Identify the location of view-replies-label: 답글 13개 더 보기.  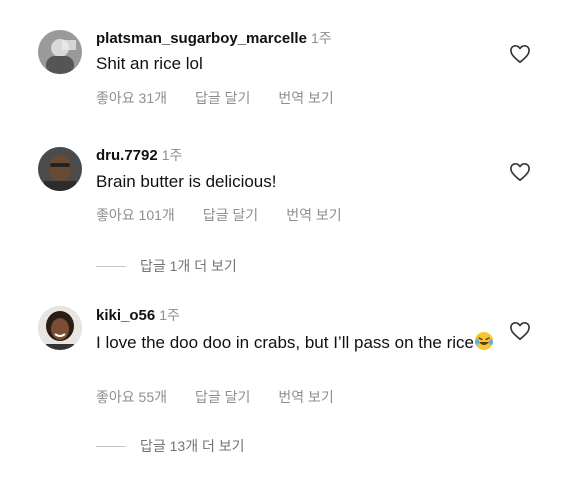
(192, 446).